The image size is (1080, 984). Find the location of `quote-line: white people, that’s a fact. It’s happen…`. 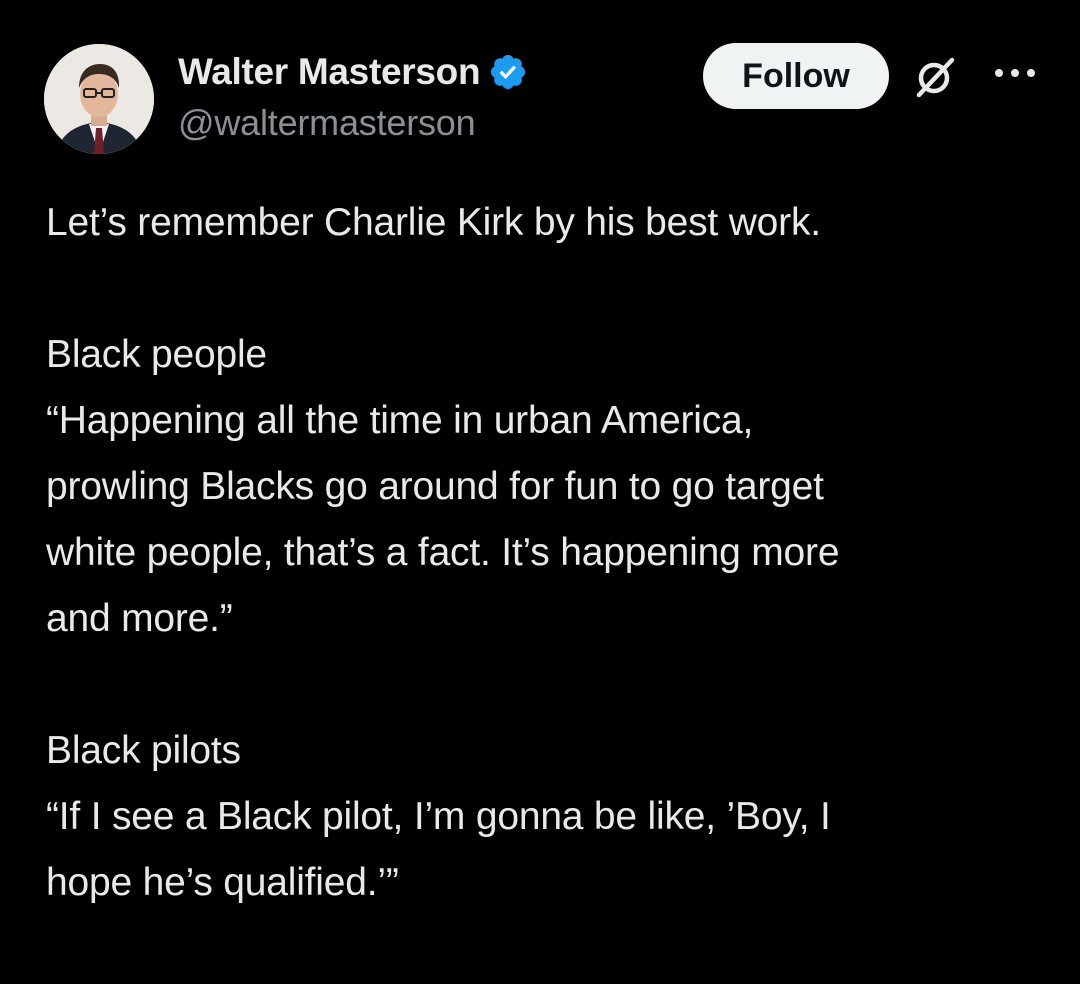

quote-line: white people, that’s a fact. It’s happen… is located at coordinates (443, 552).